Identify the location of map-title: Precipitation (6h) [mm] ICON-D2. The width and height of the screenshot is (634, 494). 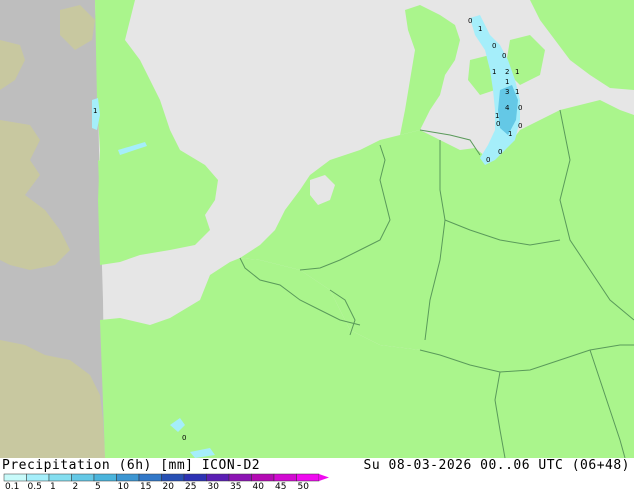
(131, 465).